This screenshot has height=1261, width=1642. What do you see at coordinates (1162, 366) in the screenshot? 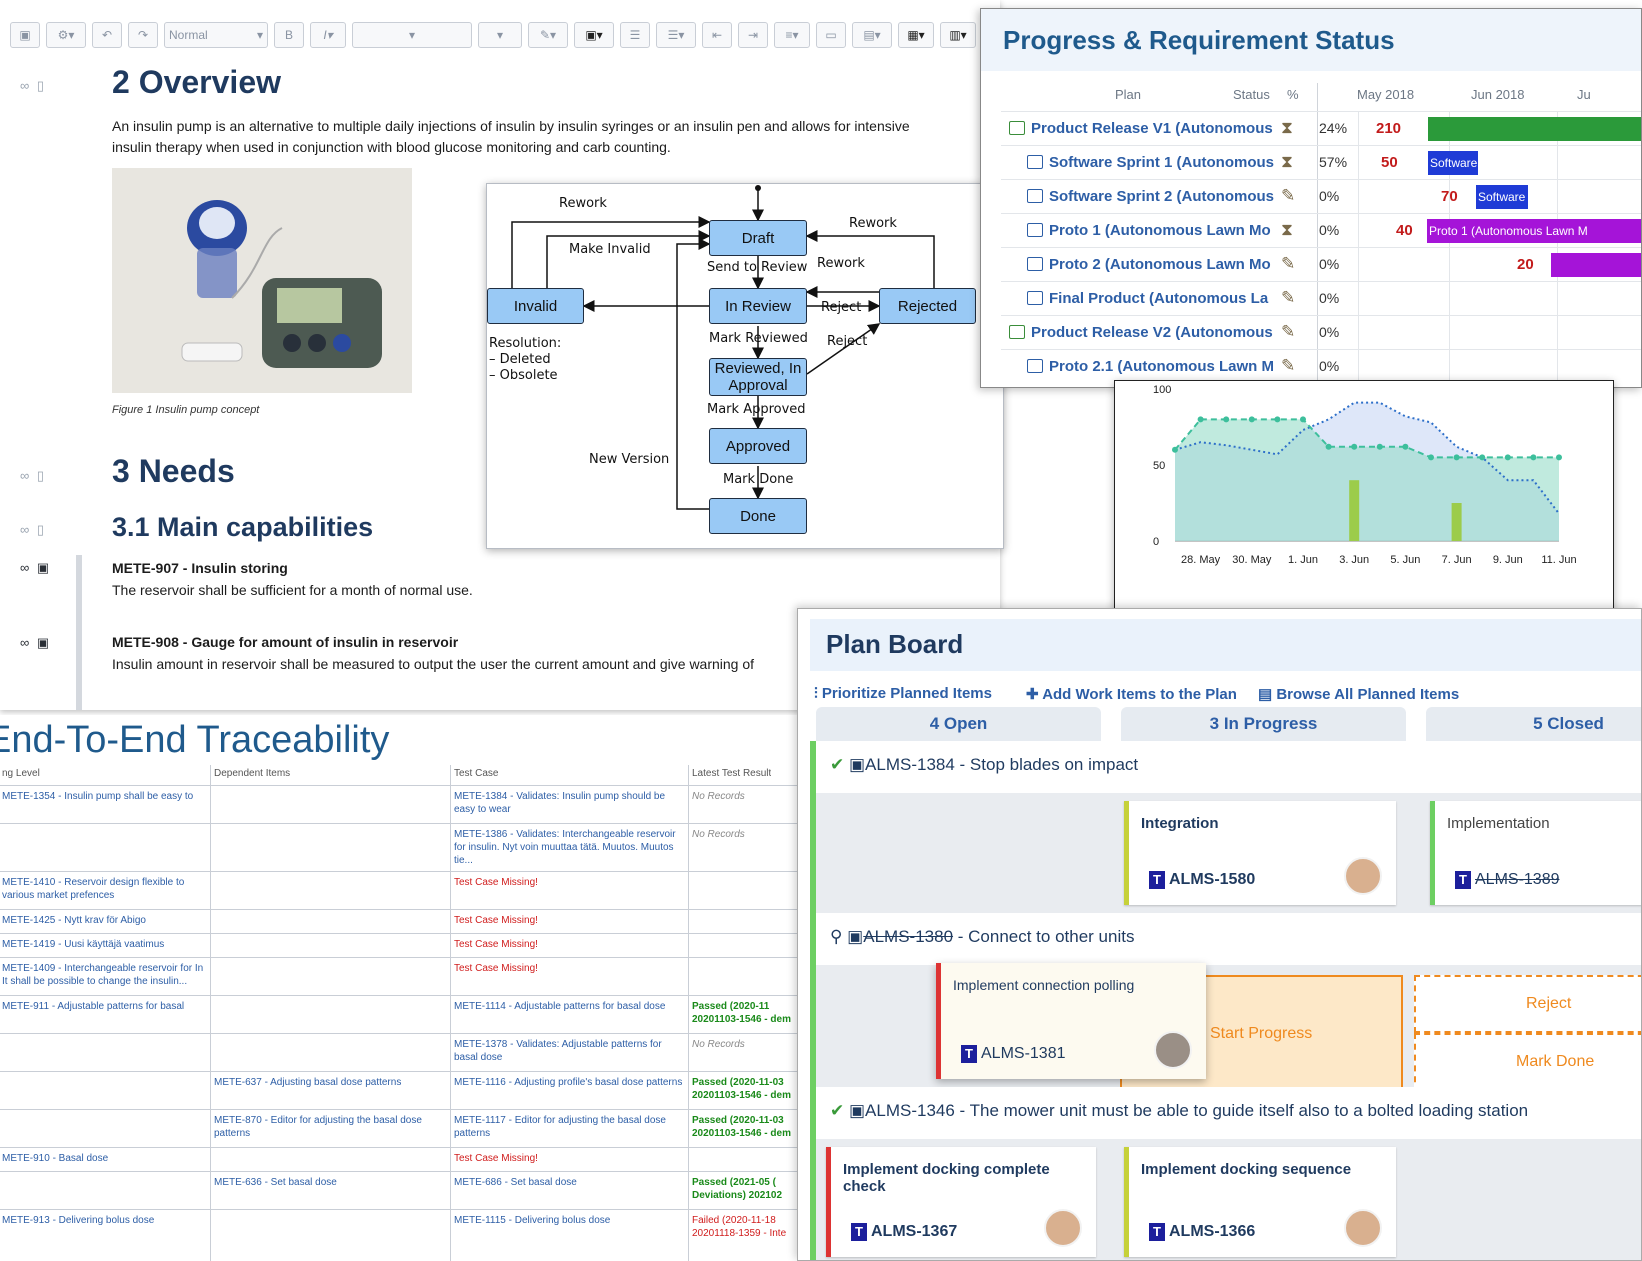
I see `plan-name: Proto 2.1 (Autonomous Lawn M` at bounding box center [1162, 366].